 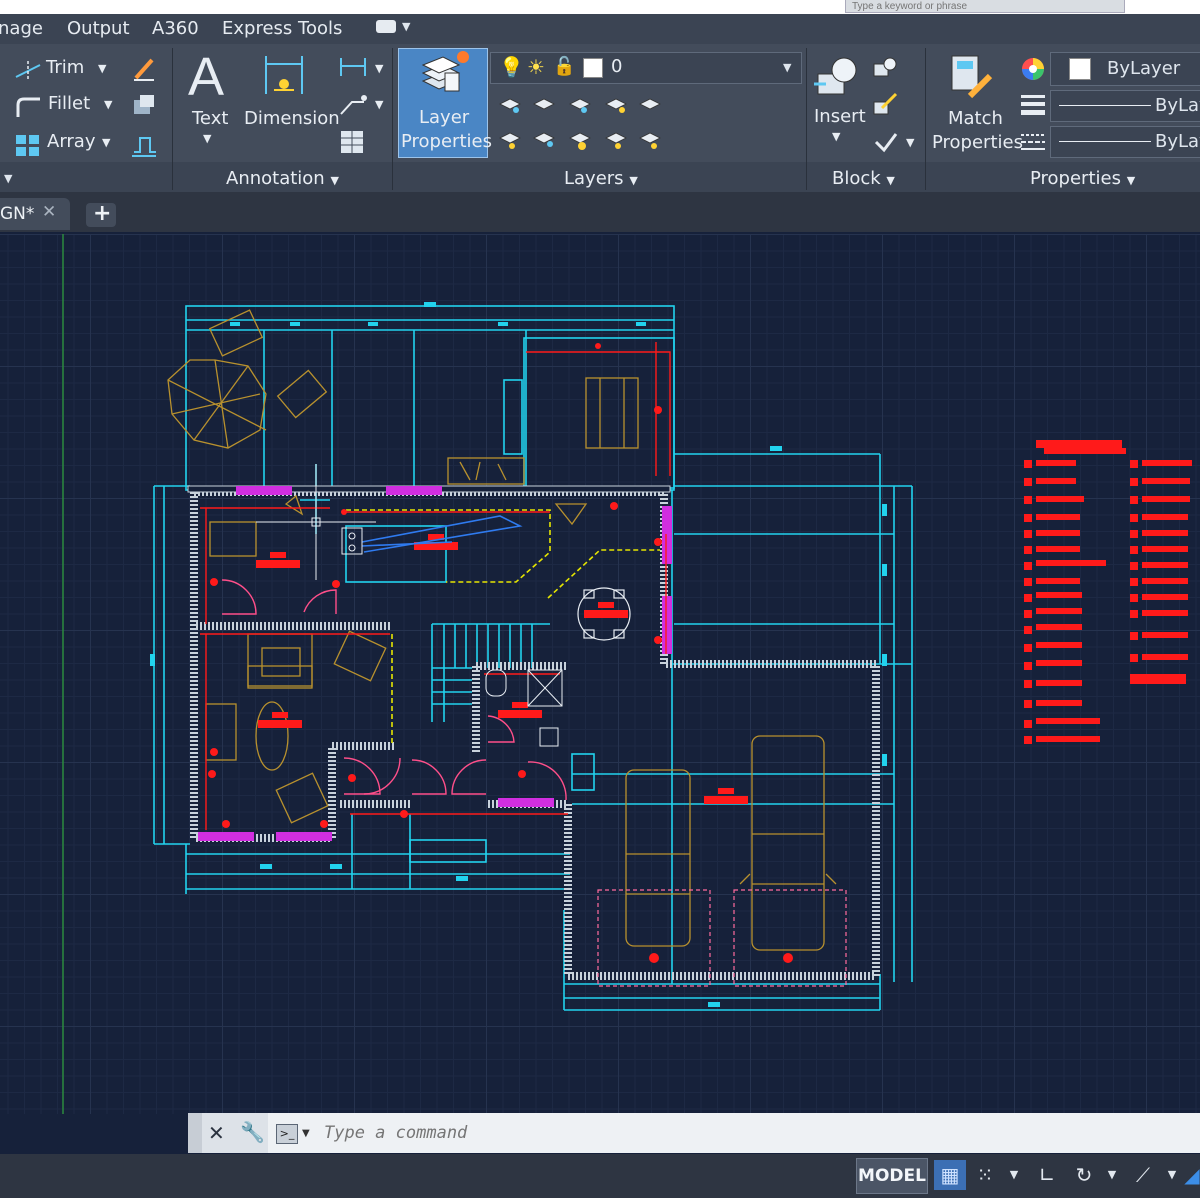 What do you see at coordinates (445, 103) in the screenshot?
I see `layer-properties-button: Layer Properties` at bounding box center [445, 103].